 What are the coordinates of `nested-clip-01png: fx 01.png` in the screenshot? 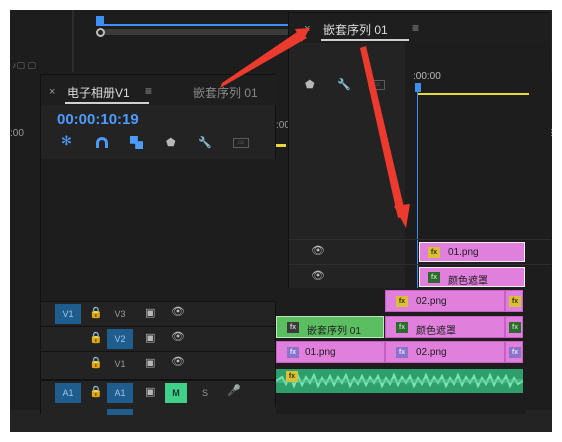 It's located at (472, 252).